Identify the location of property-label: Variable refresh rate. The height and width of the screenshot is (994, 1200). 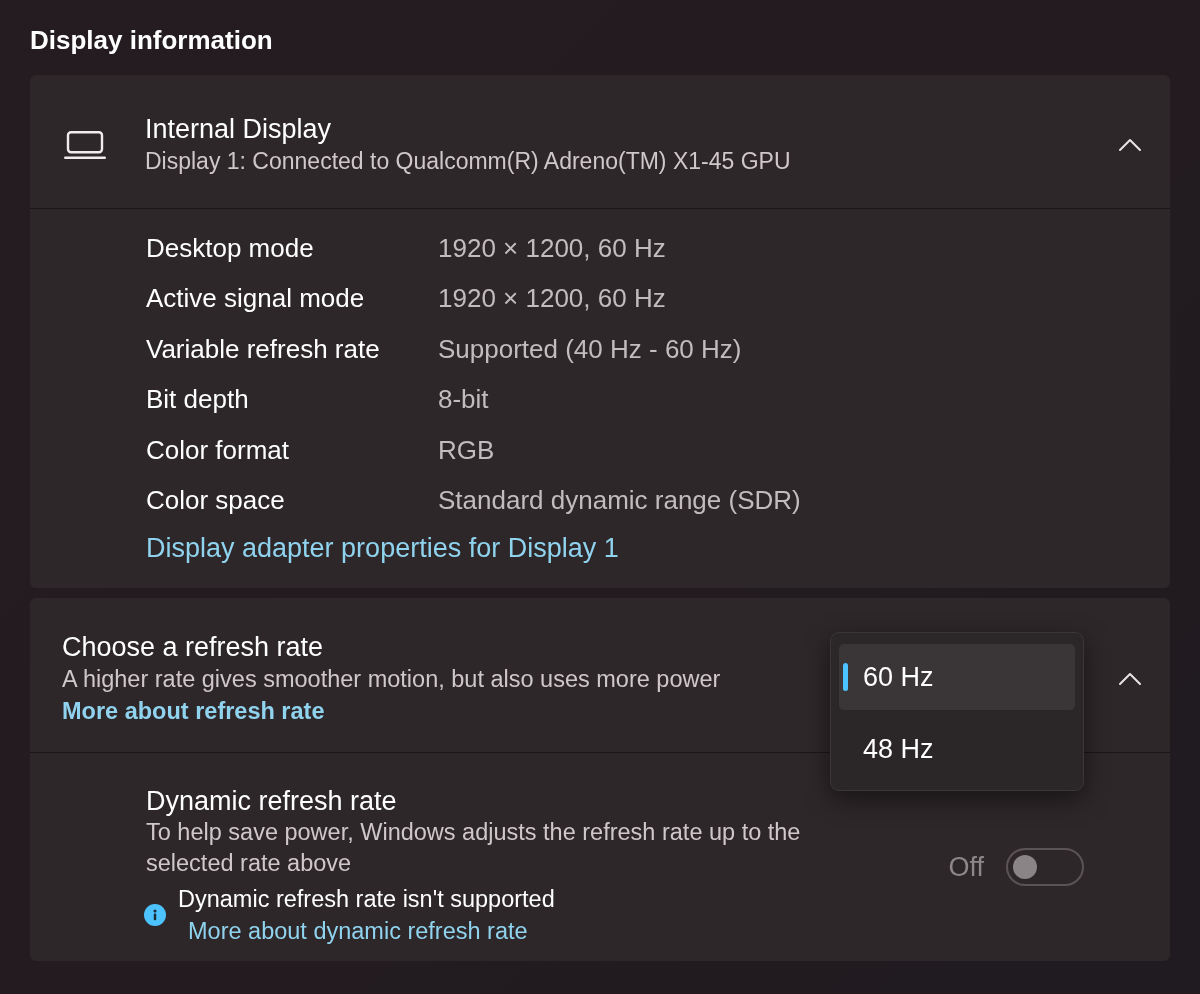
(263, 349).